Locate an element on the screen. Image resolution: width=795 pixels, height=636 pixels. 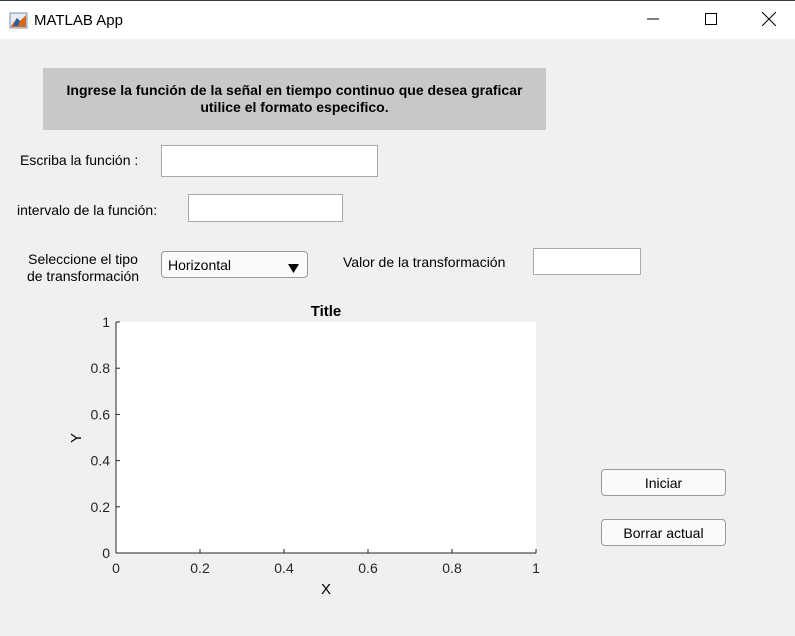
minimize-button is located at coordinates (653, 20).